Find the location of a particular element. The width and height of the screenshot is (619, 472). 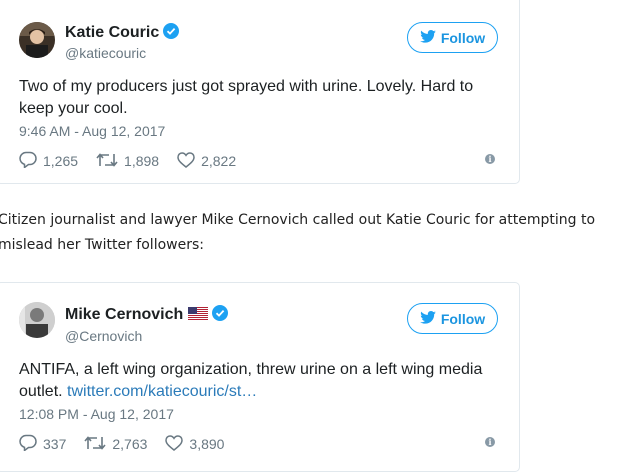

like-button: 2,822 is located at coordinates (207, 161).